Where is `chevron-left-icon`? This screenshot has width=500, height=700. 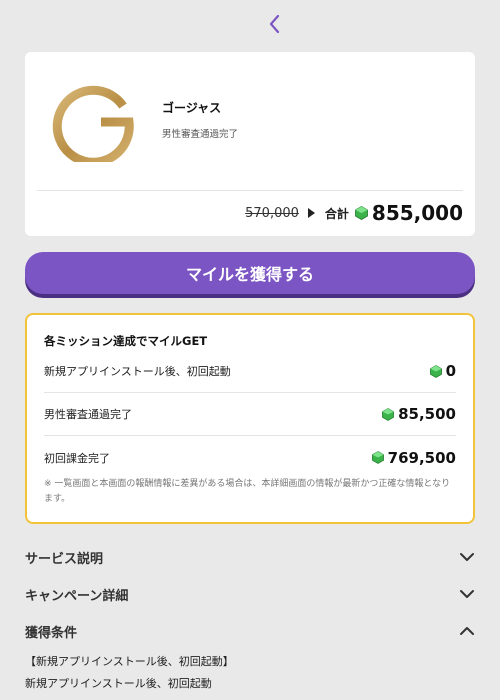 chevron-left-icon is located at coordinates (274, 24).